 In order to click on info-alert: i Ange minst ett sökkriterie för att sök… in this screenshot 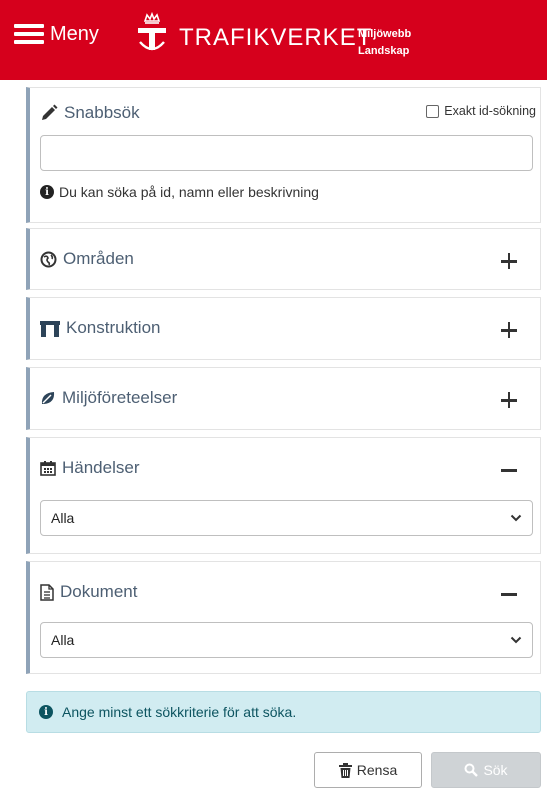, I will do `click(283, 712)`.